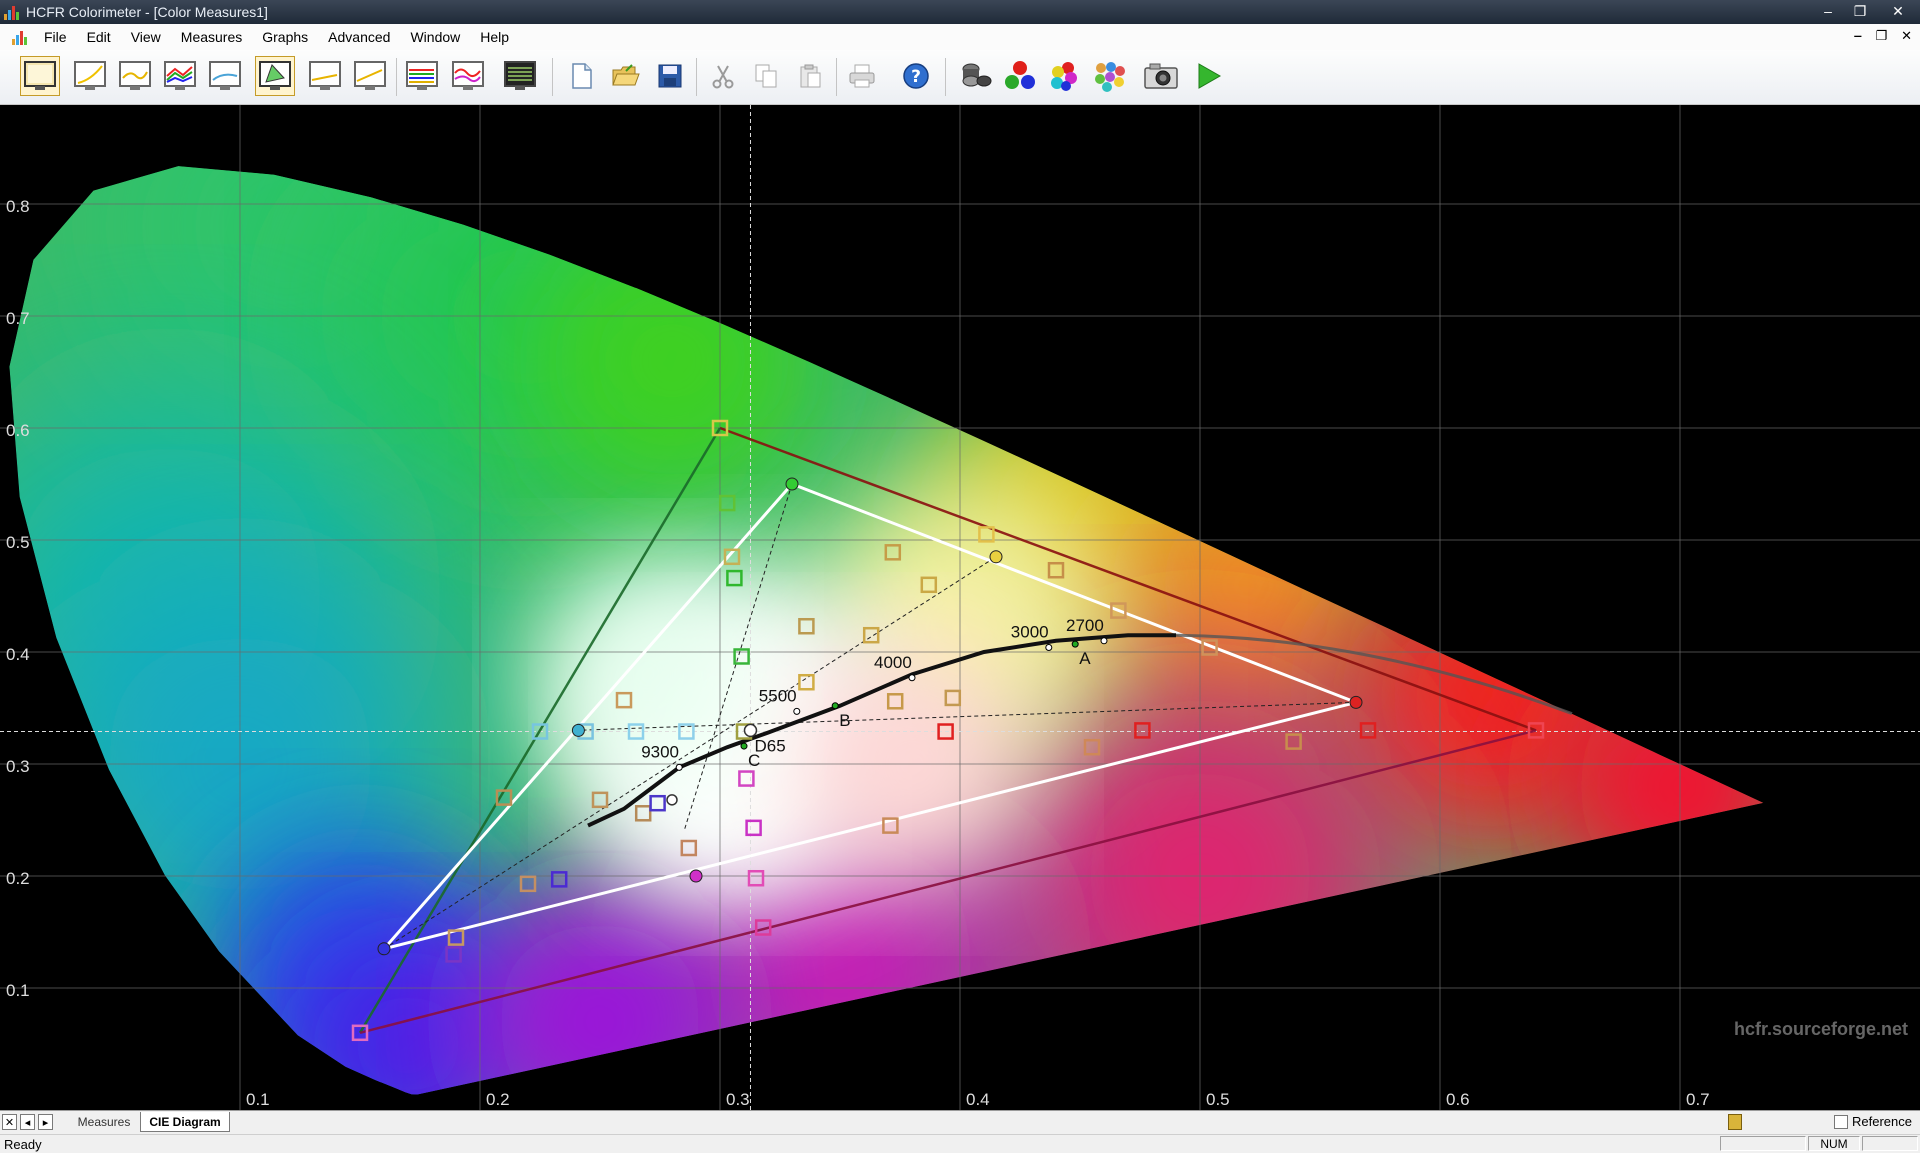 This screenshot has width=1920, height=1153. Describe the element at coordinates (180, 76) in the screenshot. I see `rgb-levels-graph-button` at that location.